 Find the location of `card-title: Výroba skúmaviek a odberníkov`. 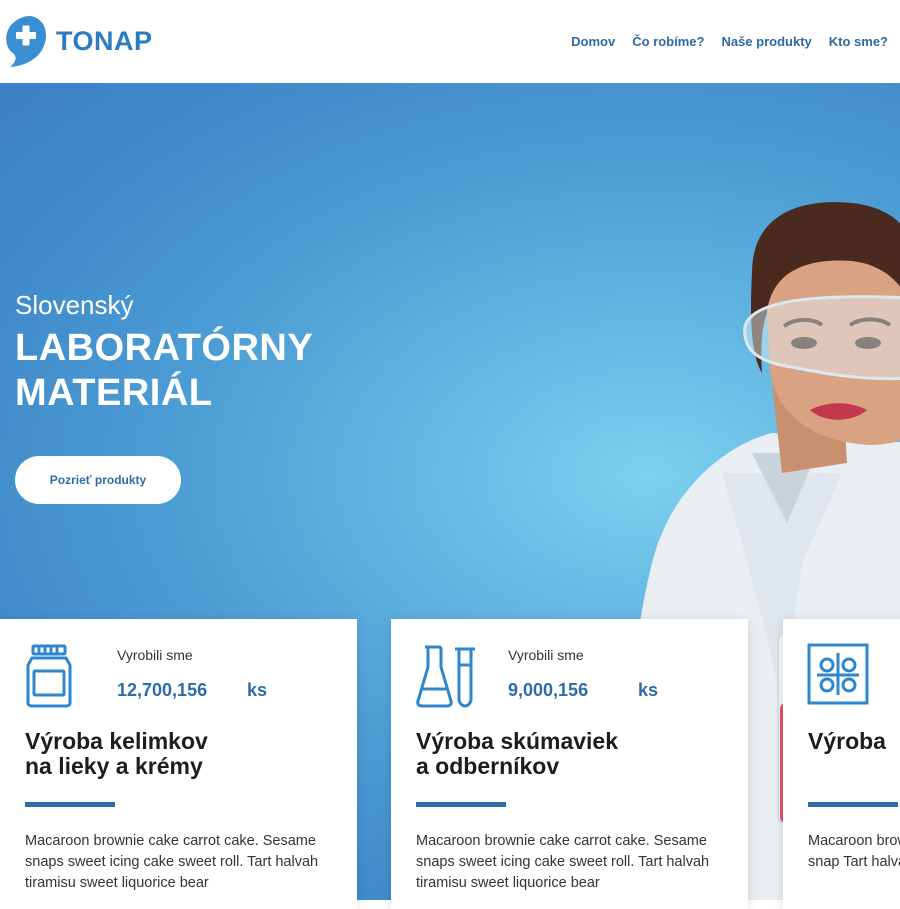

card-title: Výroba skúmaviek a odberníkov is located at coordinates (576, 754).